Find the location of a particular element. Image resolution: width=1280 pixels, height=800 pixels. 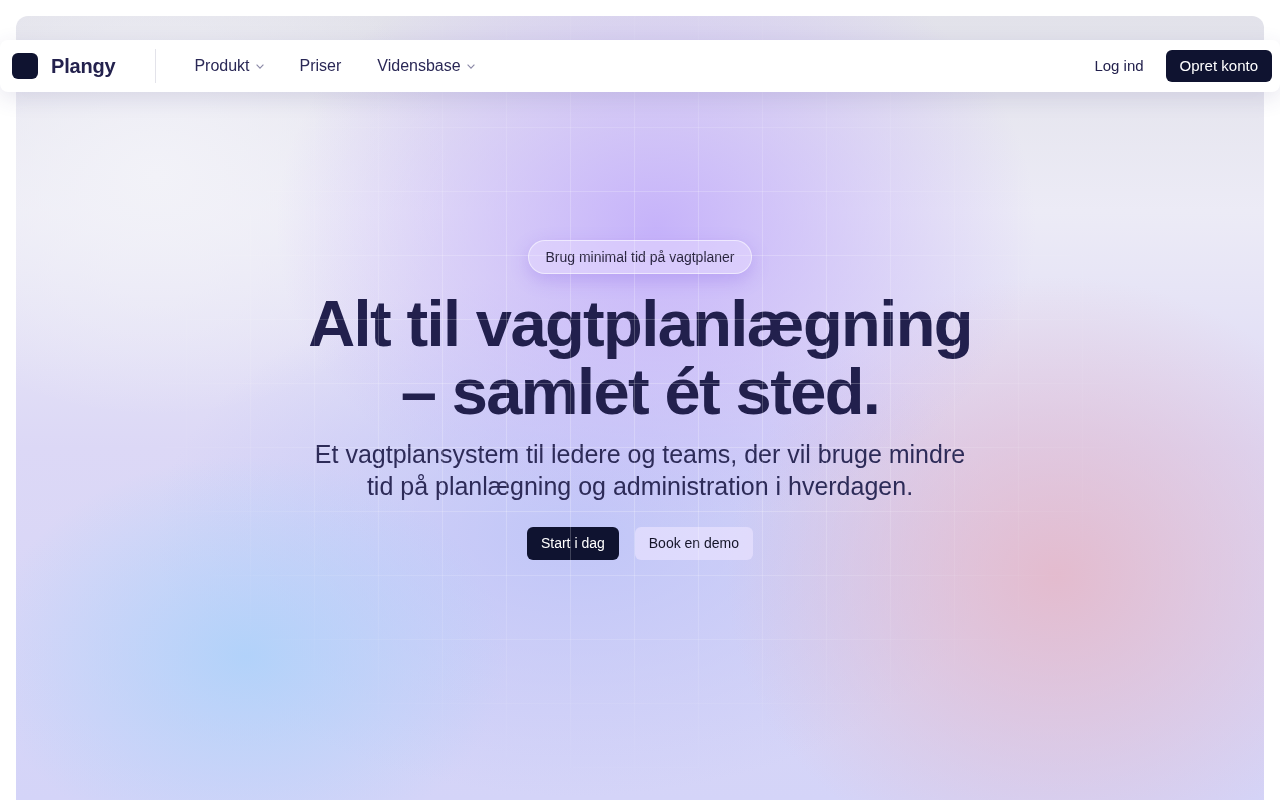

signup-button: Opret konto is located at coordinates (1218, 66).